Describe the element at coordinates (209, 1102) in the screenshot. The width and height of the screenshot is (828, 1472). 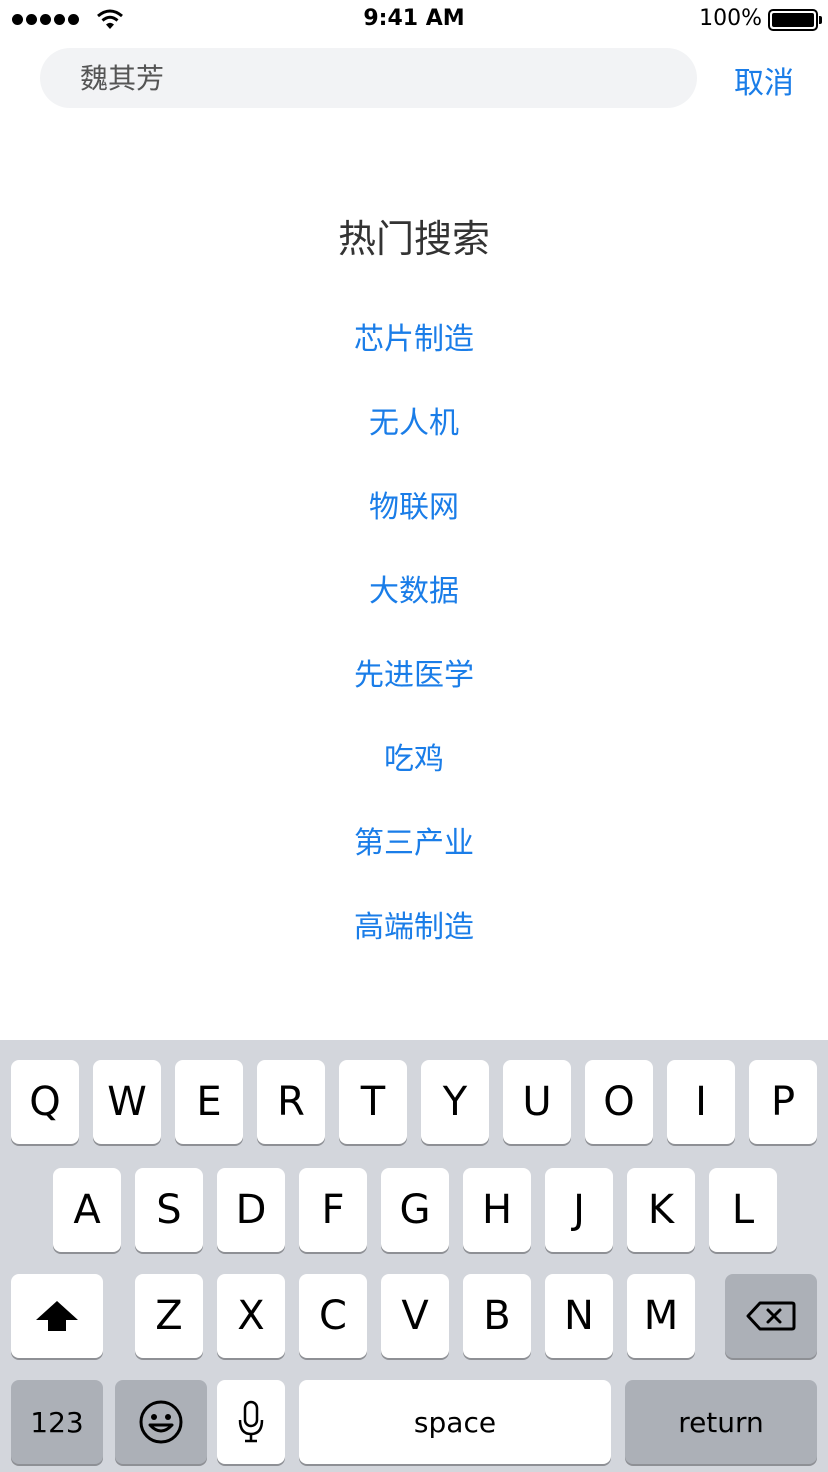
I see `key-e: E` at that location.